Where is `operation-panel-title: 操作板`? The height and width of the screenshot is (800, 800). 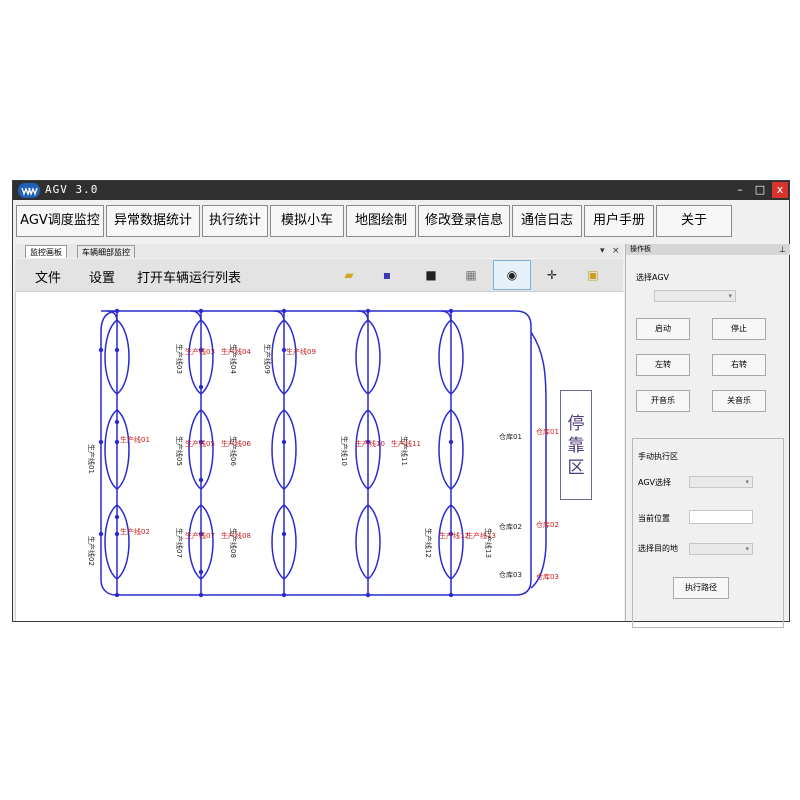
operation-panel-title: 操作板 is located at coordinates (640, 249).